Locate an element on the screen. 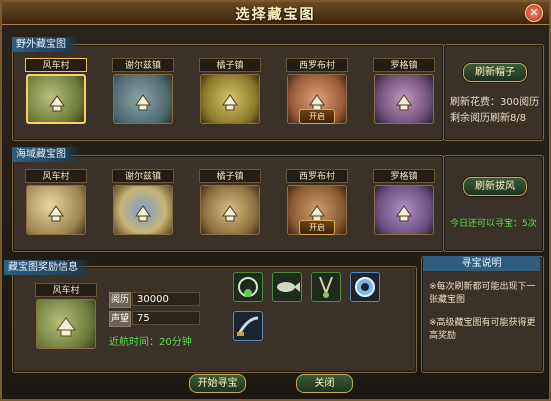  close-button: 关闭 is located at coordinates (324, 383).